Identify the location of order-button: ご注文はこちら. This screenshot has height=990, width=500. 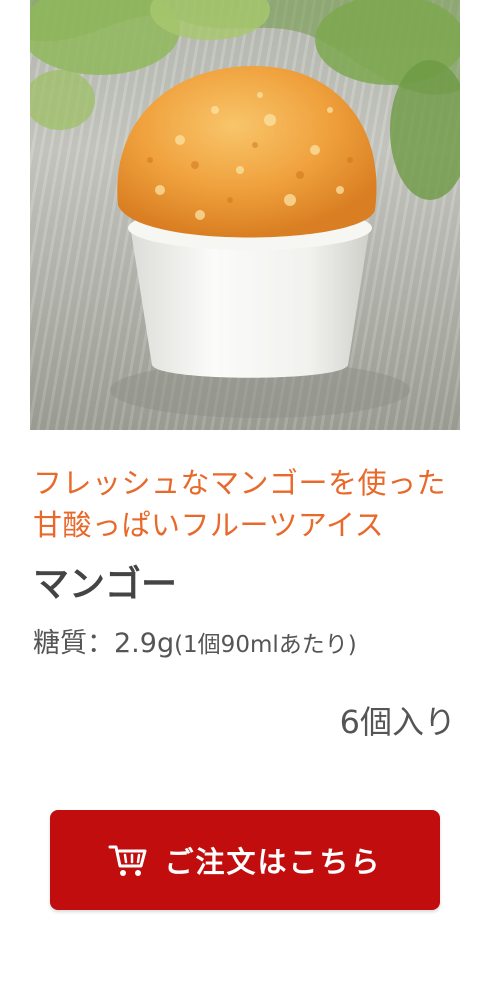
(245, 860).